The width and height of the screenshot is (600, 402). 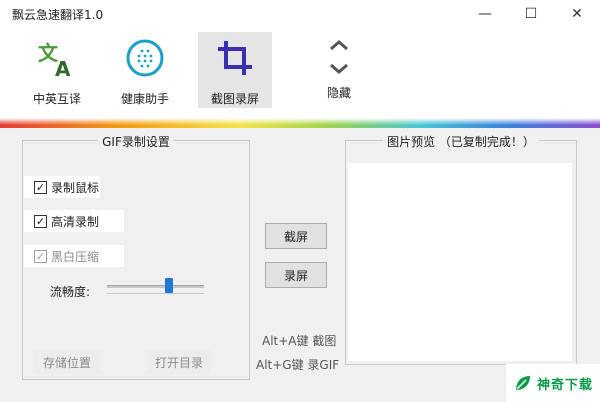 I want to click on hide-label: 隐藏, so click(x=338, y=93).